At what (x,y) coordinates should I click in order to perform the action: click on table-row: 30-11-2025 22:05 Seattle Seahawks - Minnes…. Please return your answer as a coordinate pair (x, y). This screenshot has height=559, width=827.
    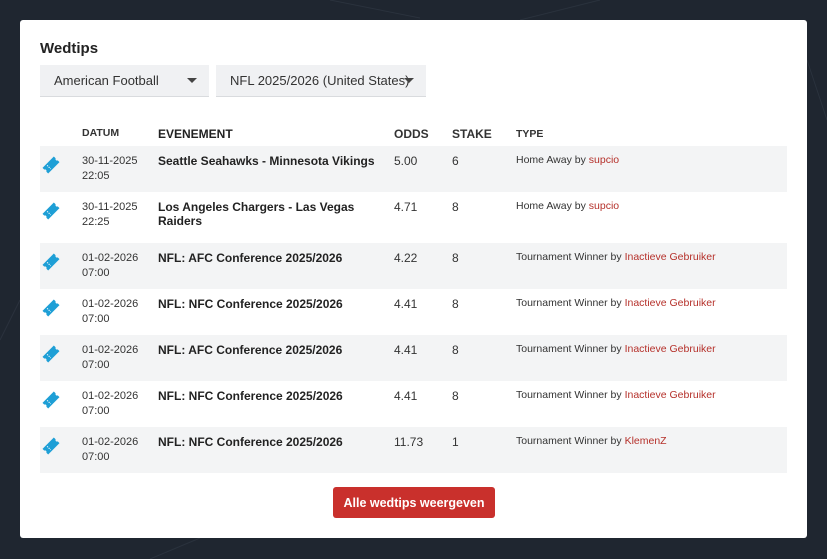
    Looking at the image, I should click on (413, 169).